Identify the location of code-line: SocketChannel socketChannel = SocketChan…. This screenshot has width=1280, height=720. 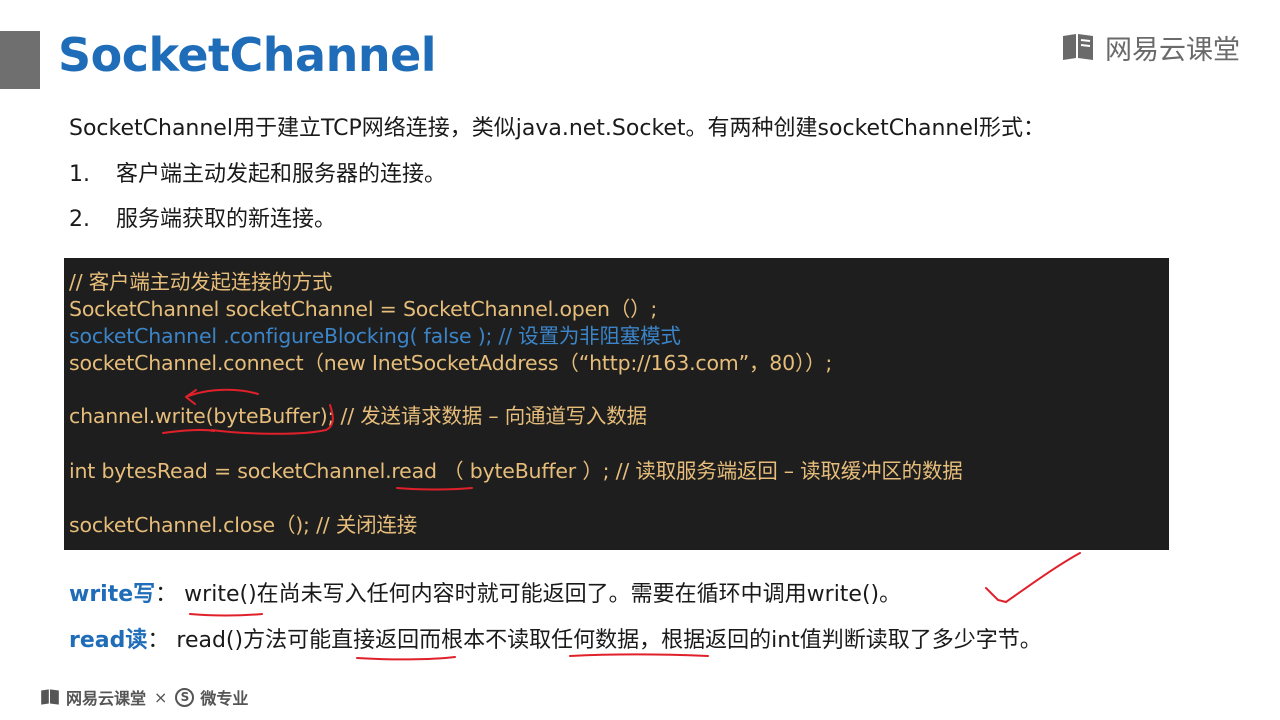
(363, 309).